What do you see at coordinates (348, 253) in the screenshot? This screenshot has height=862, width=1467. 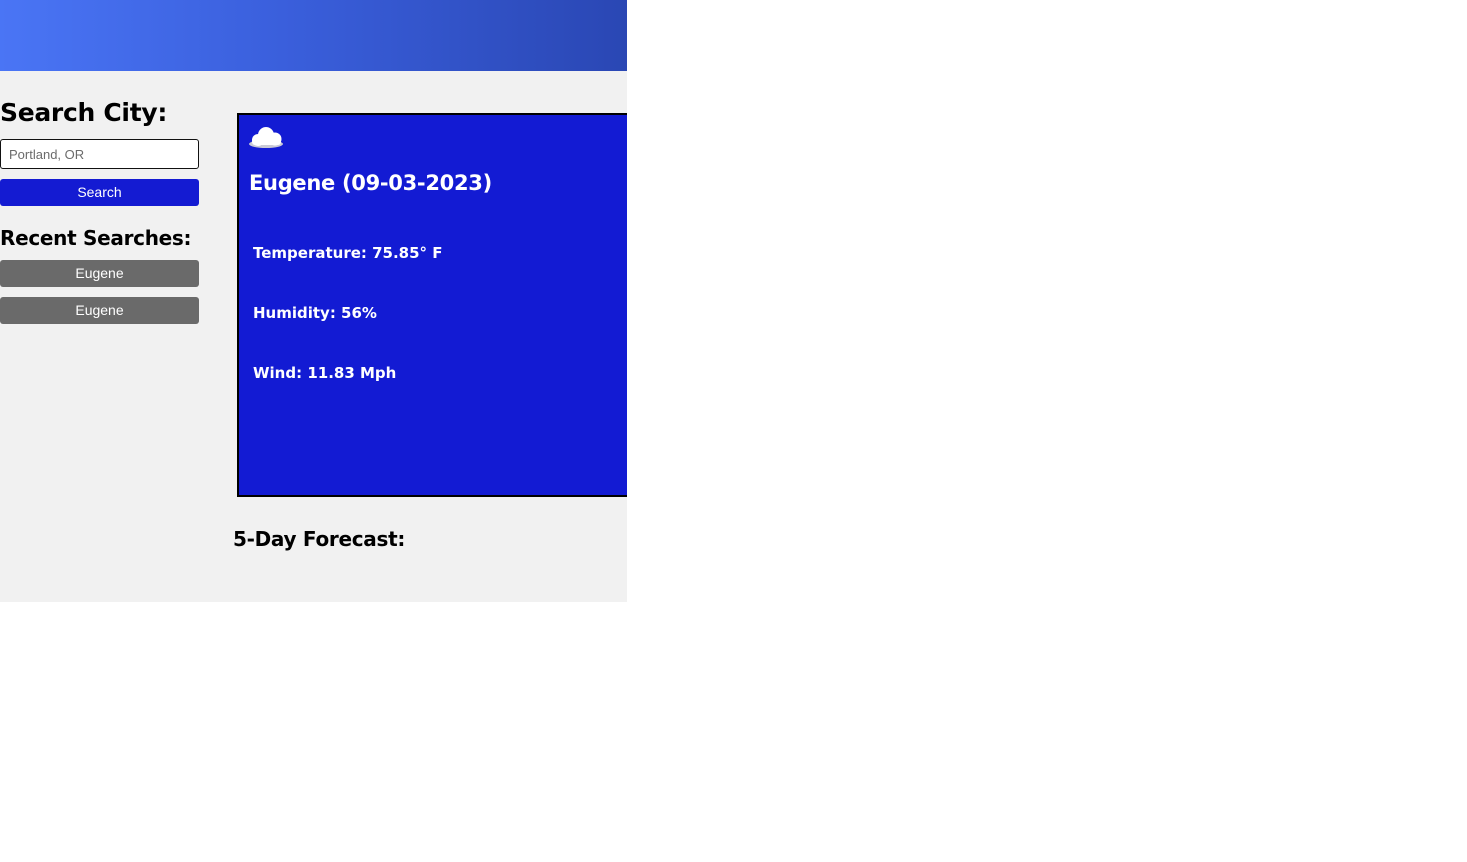 I see `temperature-text: Temperature: 75.85° F` at bounding box center [348, 253].